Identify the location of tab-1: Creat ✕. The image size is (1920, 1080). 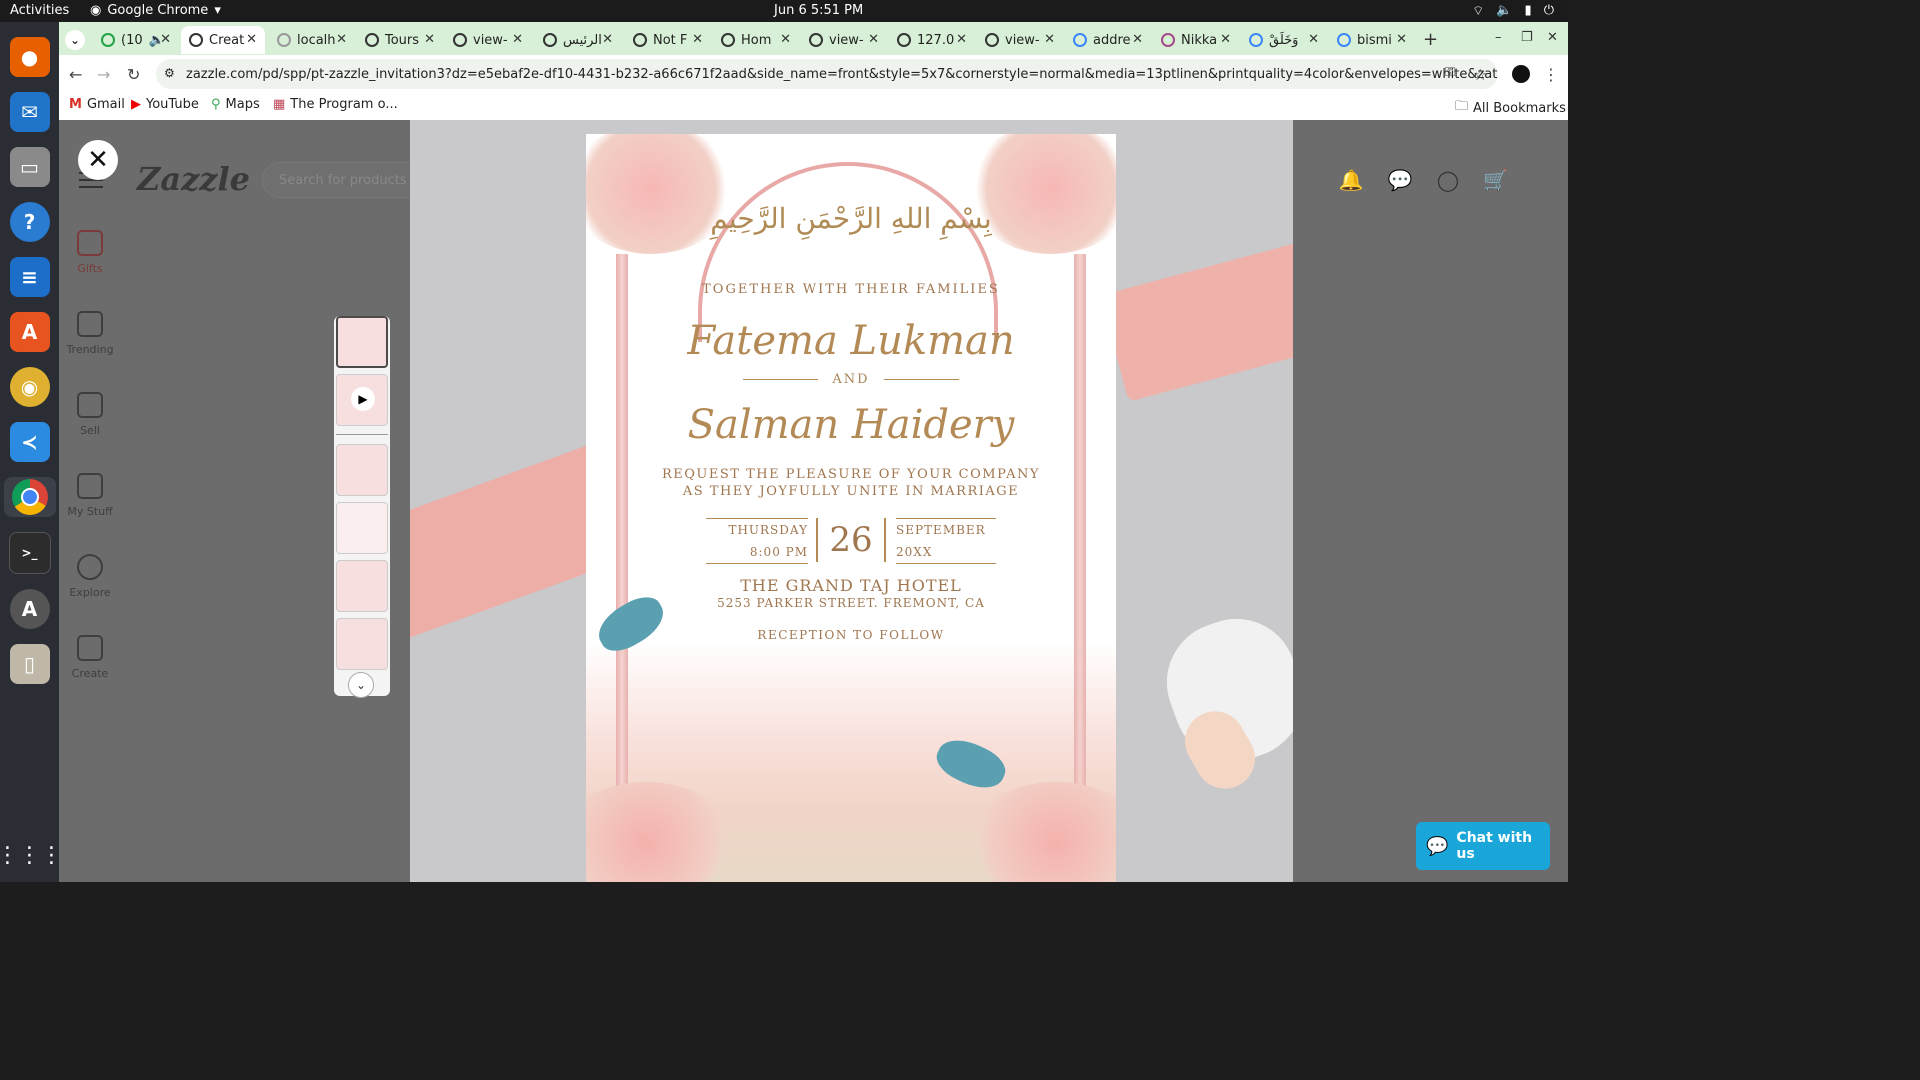
(223, 40).